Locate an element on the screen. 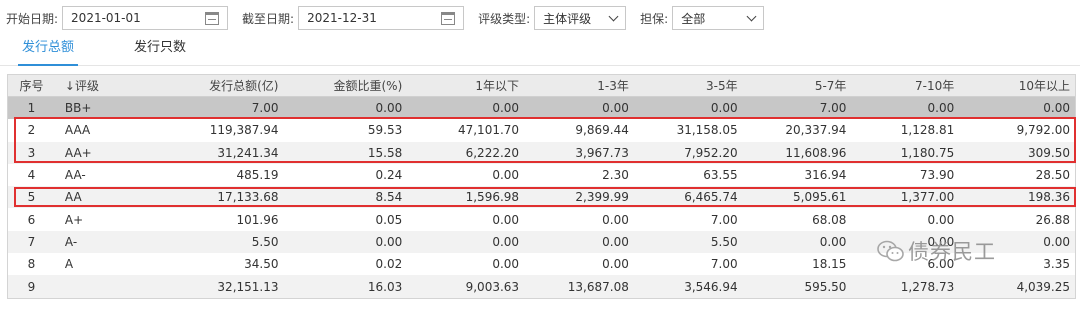 The width and height of the screenshot is (1080, 309). cell-rating: A+ is located at coordinates (74, 219).